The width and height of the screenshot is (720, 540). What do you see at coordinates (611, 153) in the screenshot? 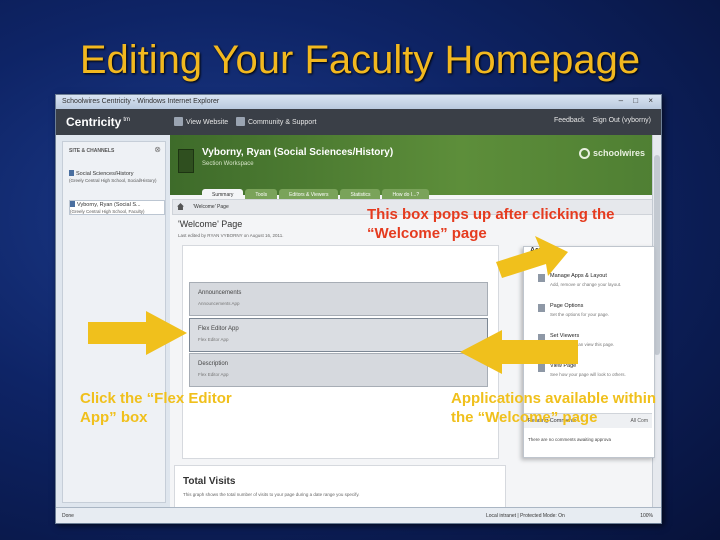
I see `schoolwires-logo: schoolwires` at bounding box center [611, 153].